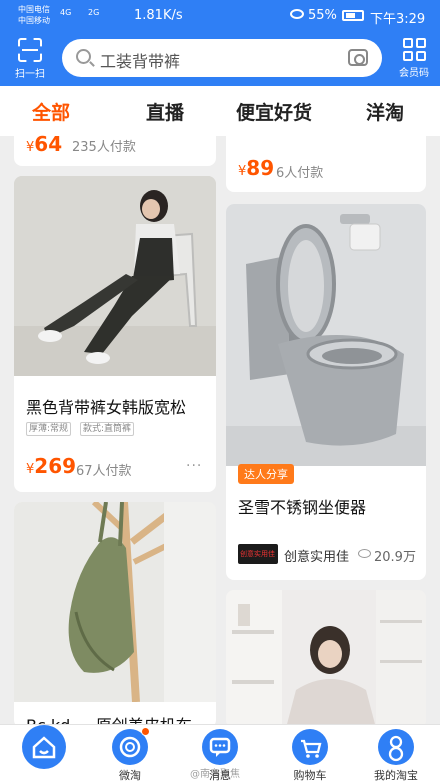  I want to click on cart-icon, so click(310, 747).